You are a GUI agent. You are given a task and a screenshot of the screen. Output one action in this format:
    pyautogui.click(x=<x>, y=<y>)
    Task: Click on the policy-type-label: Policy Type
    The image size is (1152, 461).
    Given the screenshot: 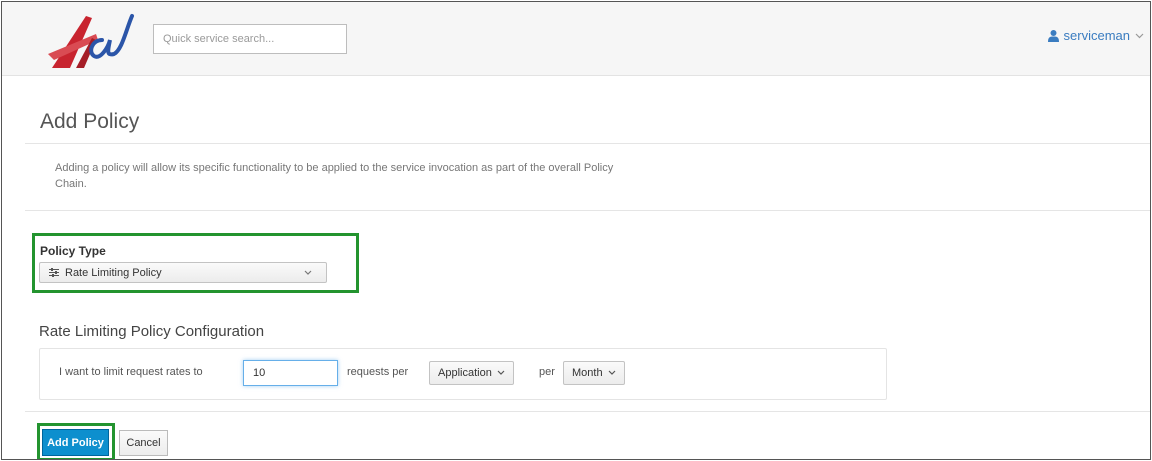 What is the action you would take?
    pyautogui.click(x=73, y=251)
    